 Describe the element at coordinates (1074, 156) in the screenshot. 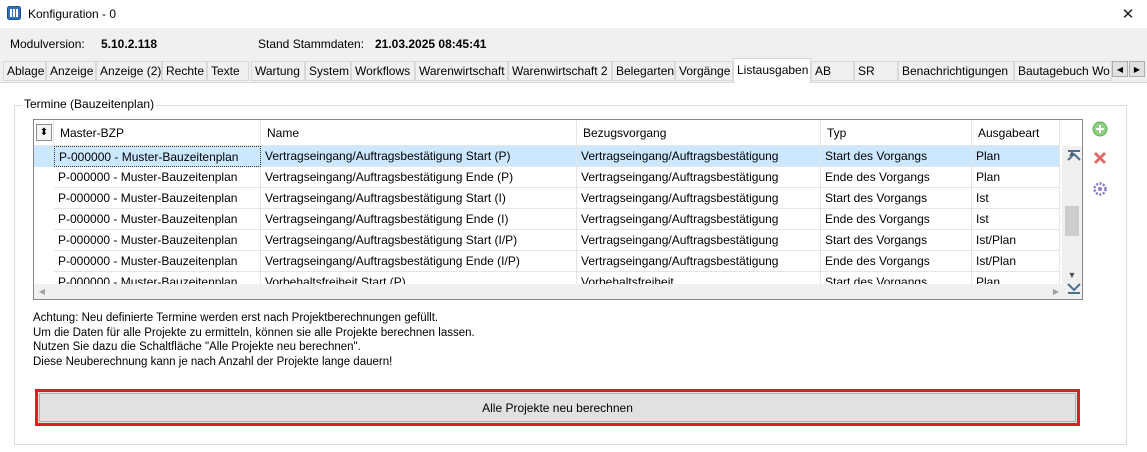

I see `move-to-top-icon` at that location.